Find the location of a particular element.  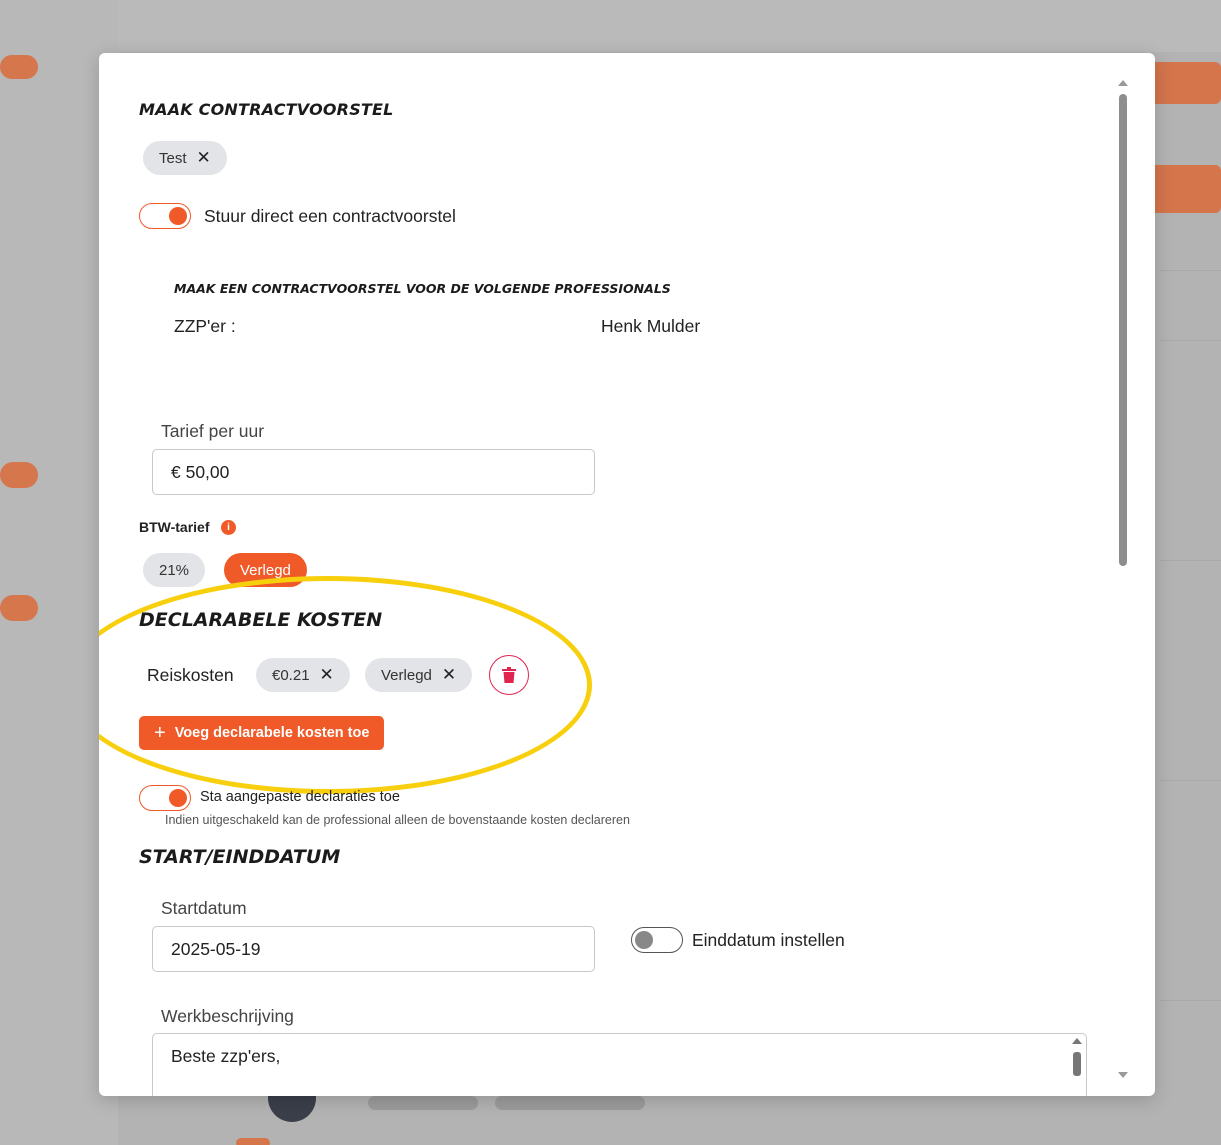

scroll-down-icon is located at coordinates (1123, 1075).